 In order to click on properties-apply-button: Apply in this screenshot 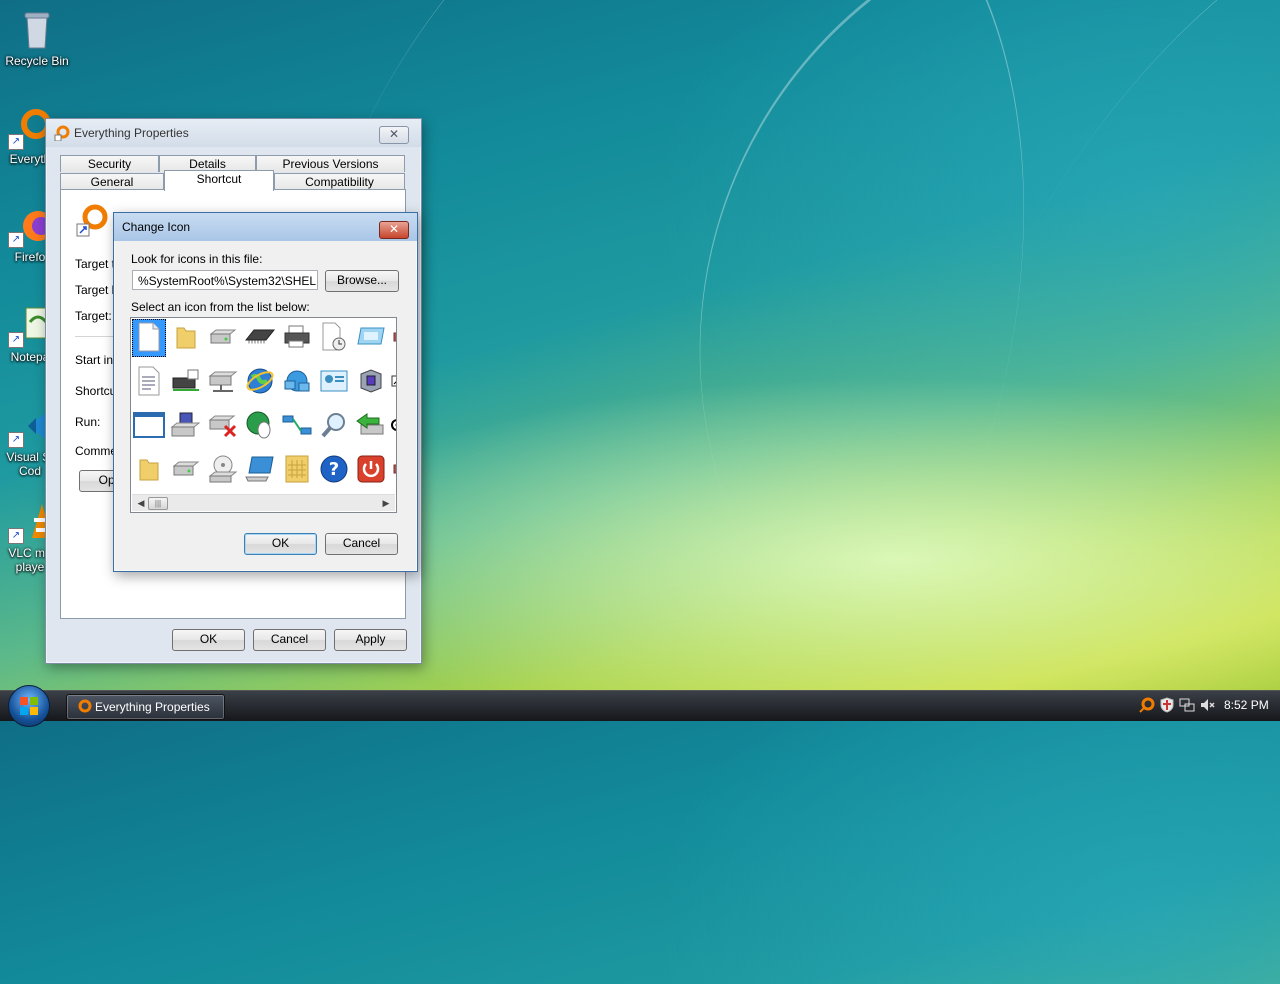, I will do `click(370, 640)`.